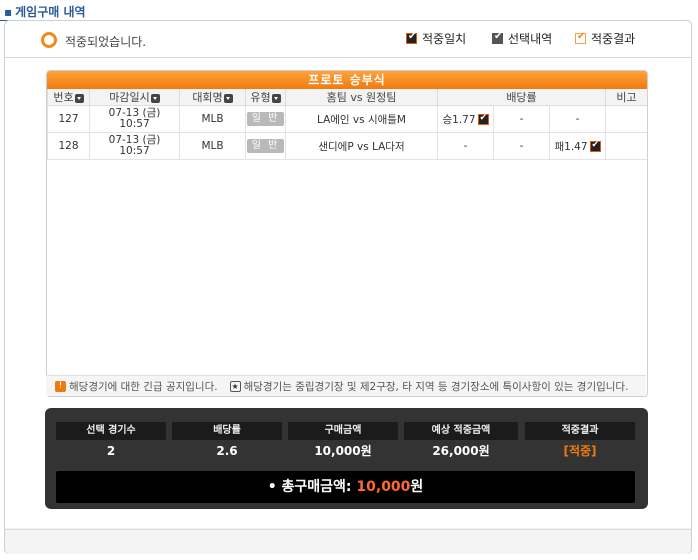 The image size is (698, 560). What do you see at coordinates (111, 451) in the screenshot?
I see `summary-games: 2` at bounding box center [111, 451].